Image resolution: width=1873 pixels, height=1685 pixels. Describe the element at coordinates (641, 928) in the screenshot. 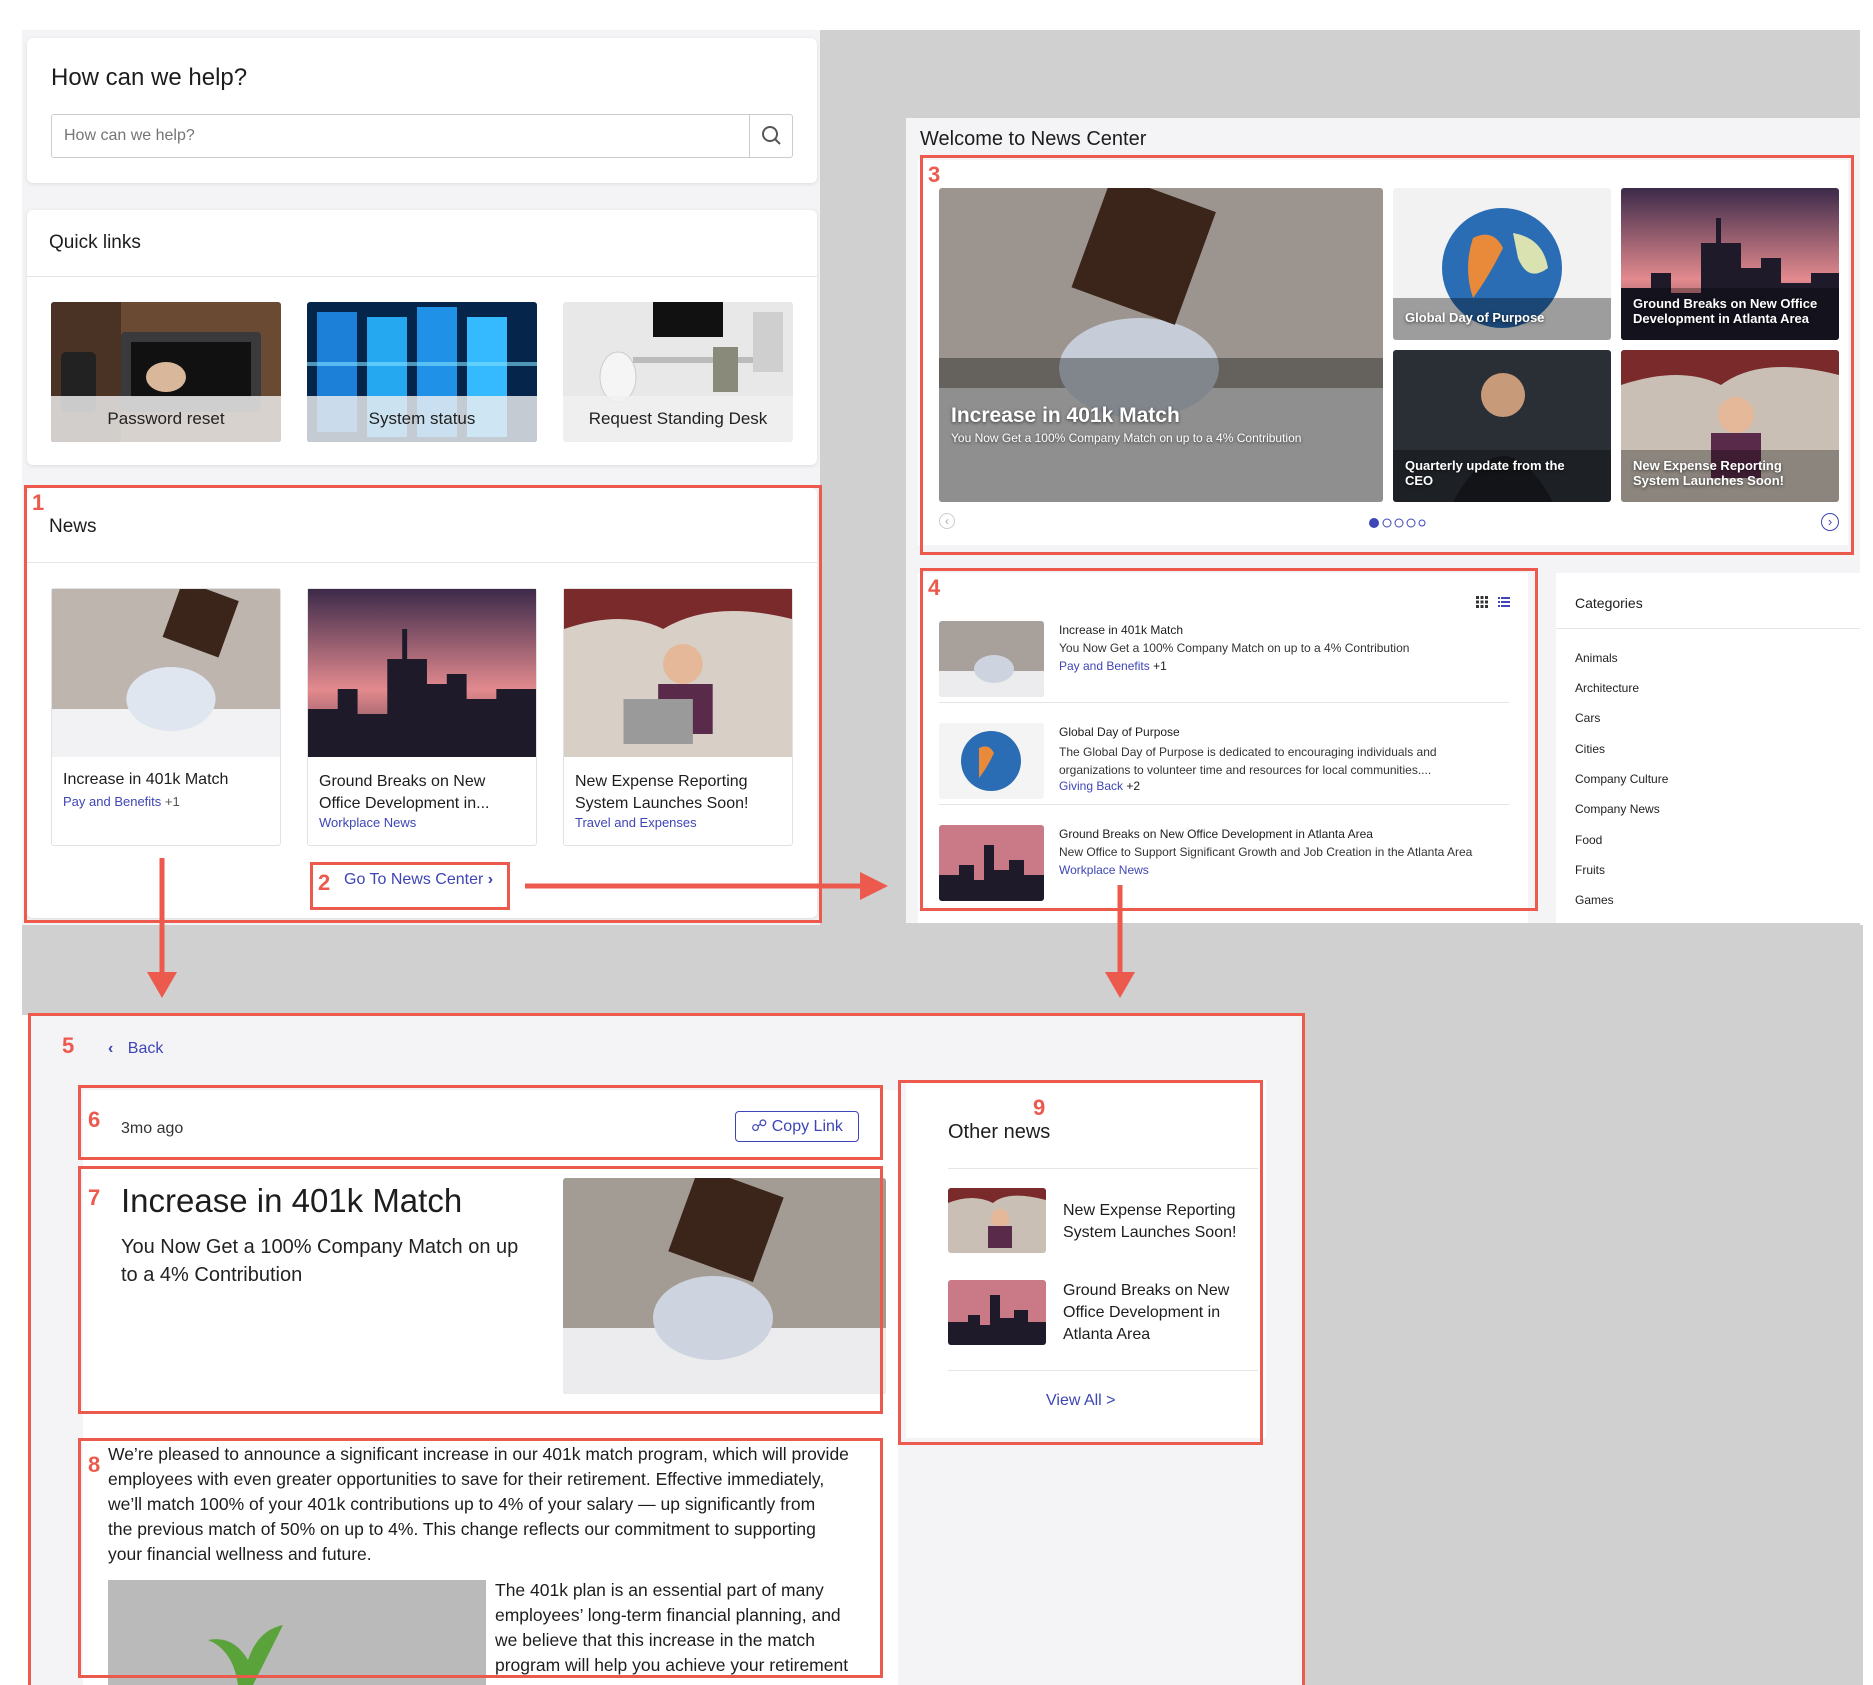

I see `flow-arrows` at that location.